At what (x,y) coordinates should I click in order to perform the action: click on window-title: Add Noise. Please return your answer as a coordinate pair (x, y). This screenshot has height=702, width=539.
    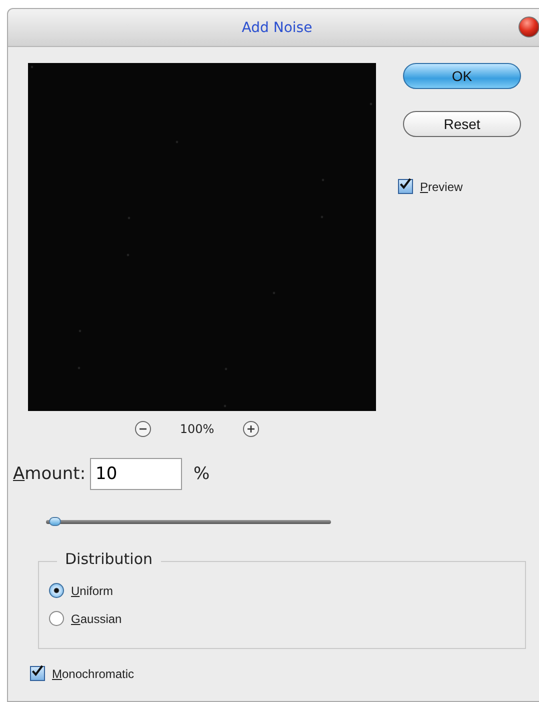
    Looking at the image, I should click on (277, 28).